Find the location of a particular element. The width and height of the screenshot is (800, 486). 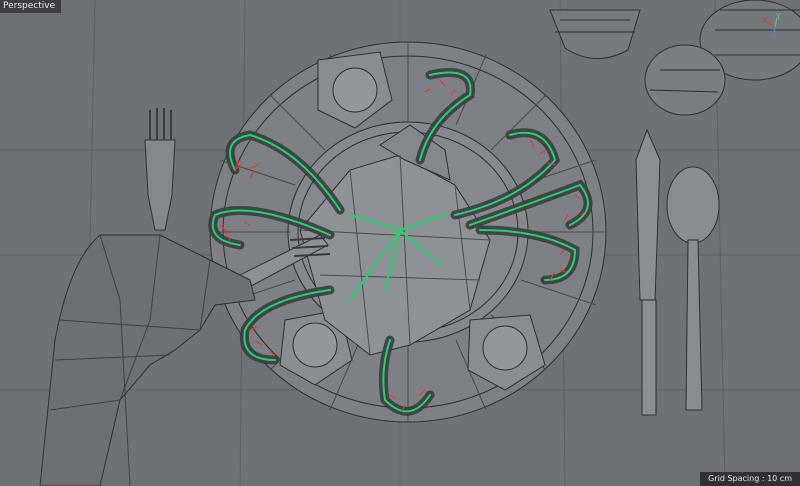

axis-gizmo-lines is located at coordinates (772, 25).